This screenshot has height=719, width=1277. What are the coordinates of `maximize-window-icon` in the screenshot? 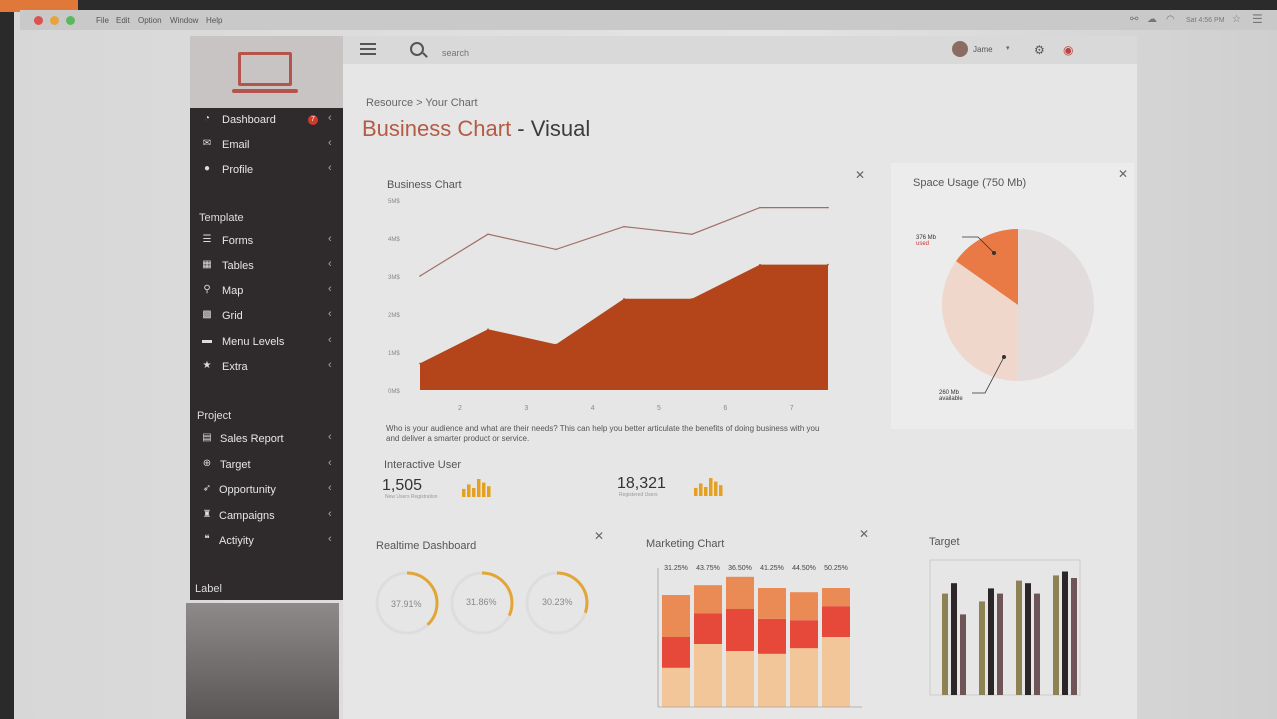 It's located at (70, 20).